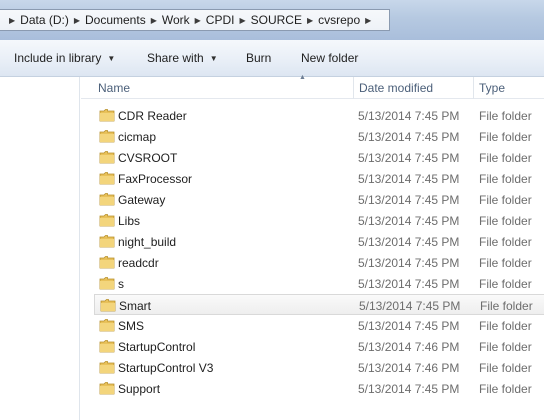  Describe the element at coordinates (139, 389) in the screenshot. I see `file-name: Support` at that location.